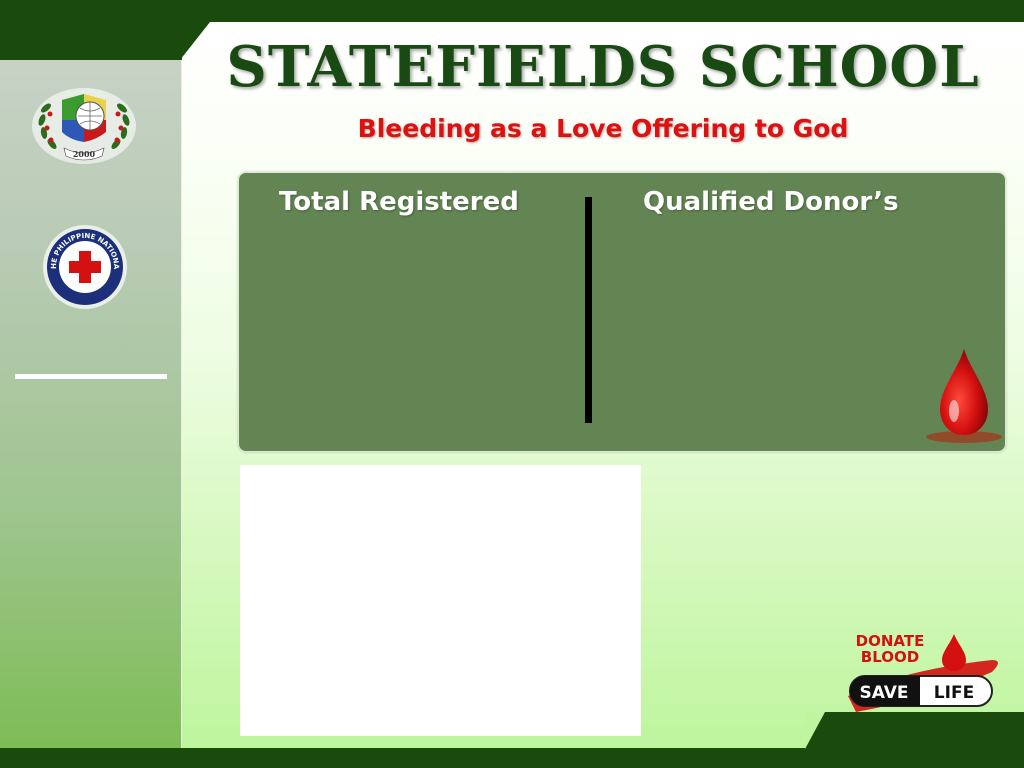 The image size is (1024, 768). I want to click on white-content-panel, so click(440, 600).